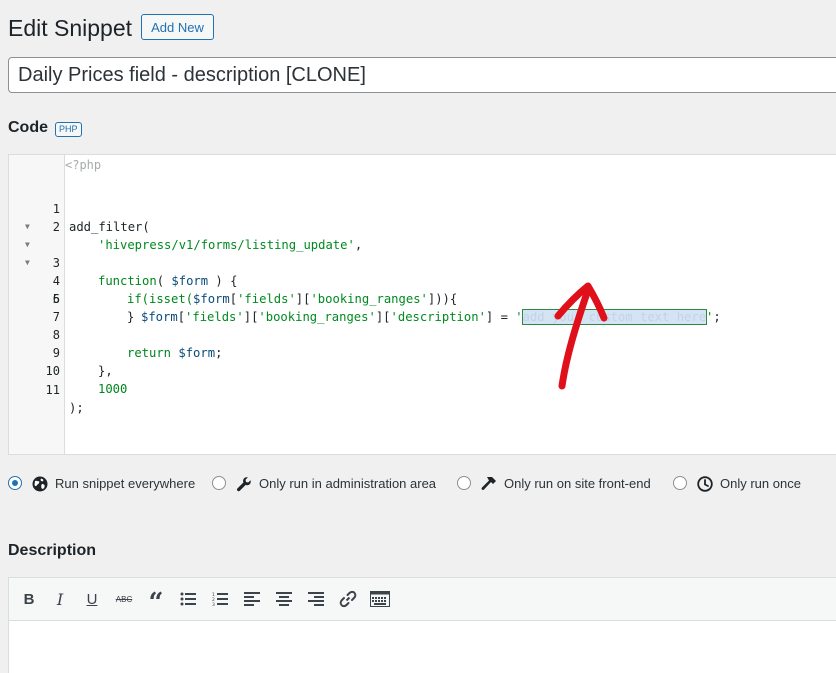  Describe the element at coordinates (252, 599) in the screenshot. I see `align-left-icon` at that location.